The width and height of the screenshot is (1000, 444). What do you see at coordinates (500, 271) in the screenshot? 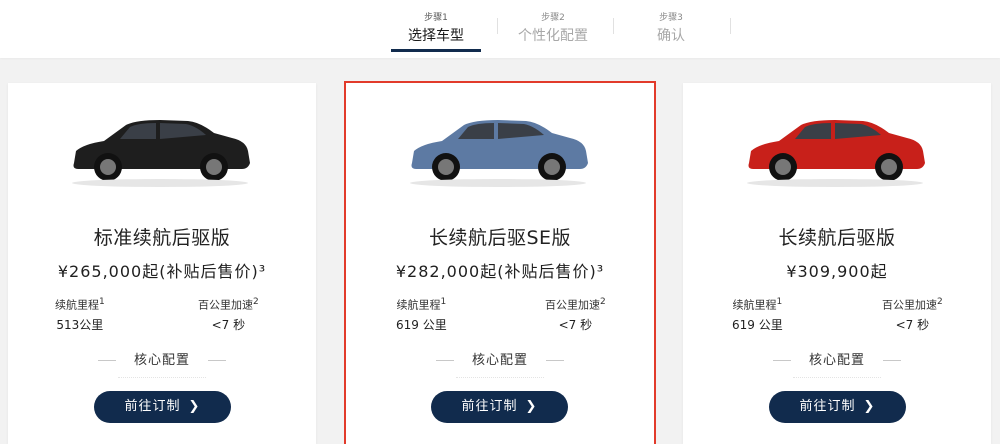
I see `model-price: ¥282,000起(补贴后售价)³` at bounding box center [500, 271].